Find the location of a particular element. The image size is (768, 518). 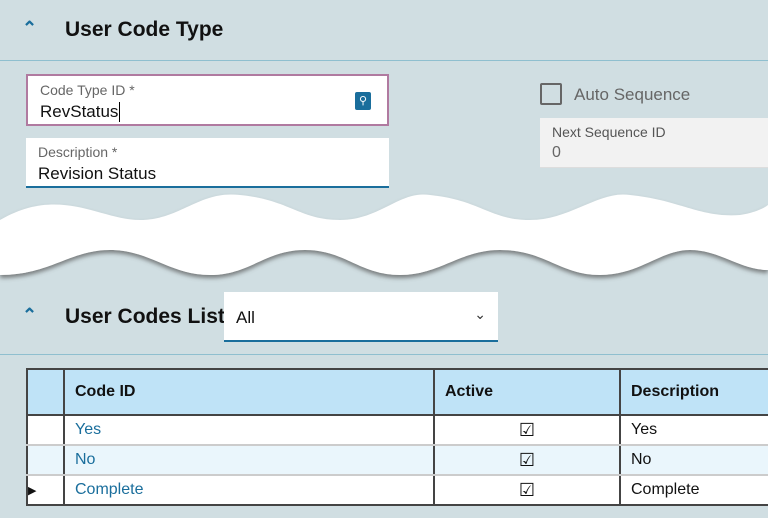

column-header-active: Active is located at coordinates (527, 392).